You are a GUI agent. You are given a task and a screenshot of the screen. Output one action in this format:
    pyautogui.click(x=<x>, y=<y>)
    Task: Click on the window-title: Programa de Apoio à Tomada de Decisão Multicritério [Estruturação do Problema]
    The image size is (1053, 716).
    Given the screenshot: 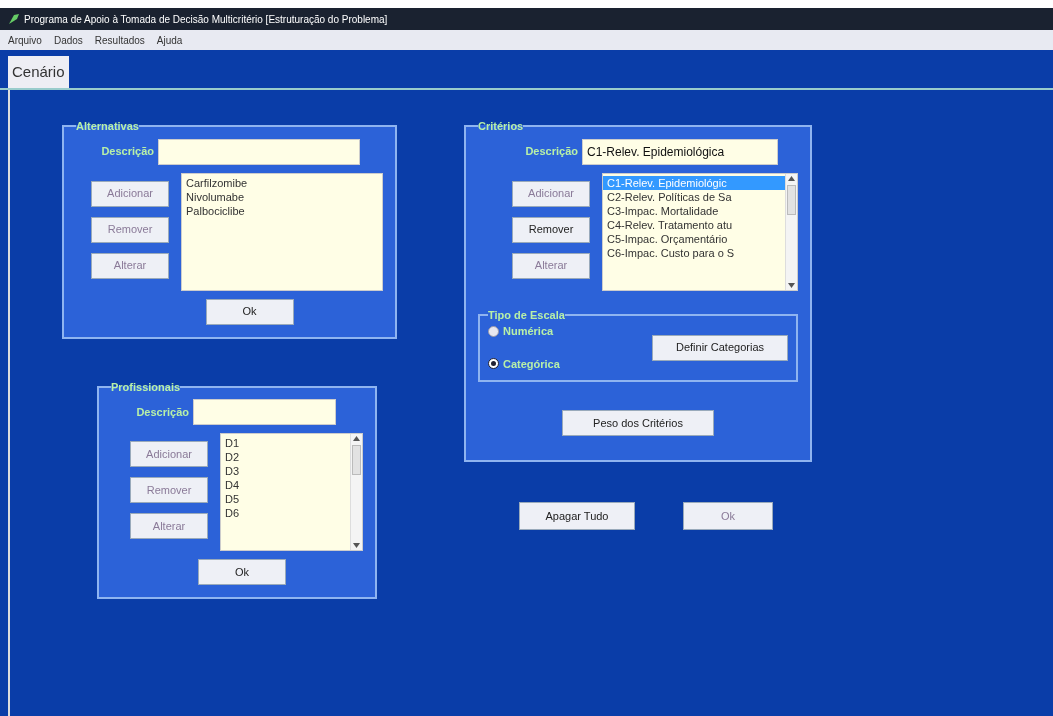 What is the action you would take?
    pyautogui.click(x=206, y=19)
    